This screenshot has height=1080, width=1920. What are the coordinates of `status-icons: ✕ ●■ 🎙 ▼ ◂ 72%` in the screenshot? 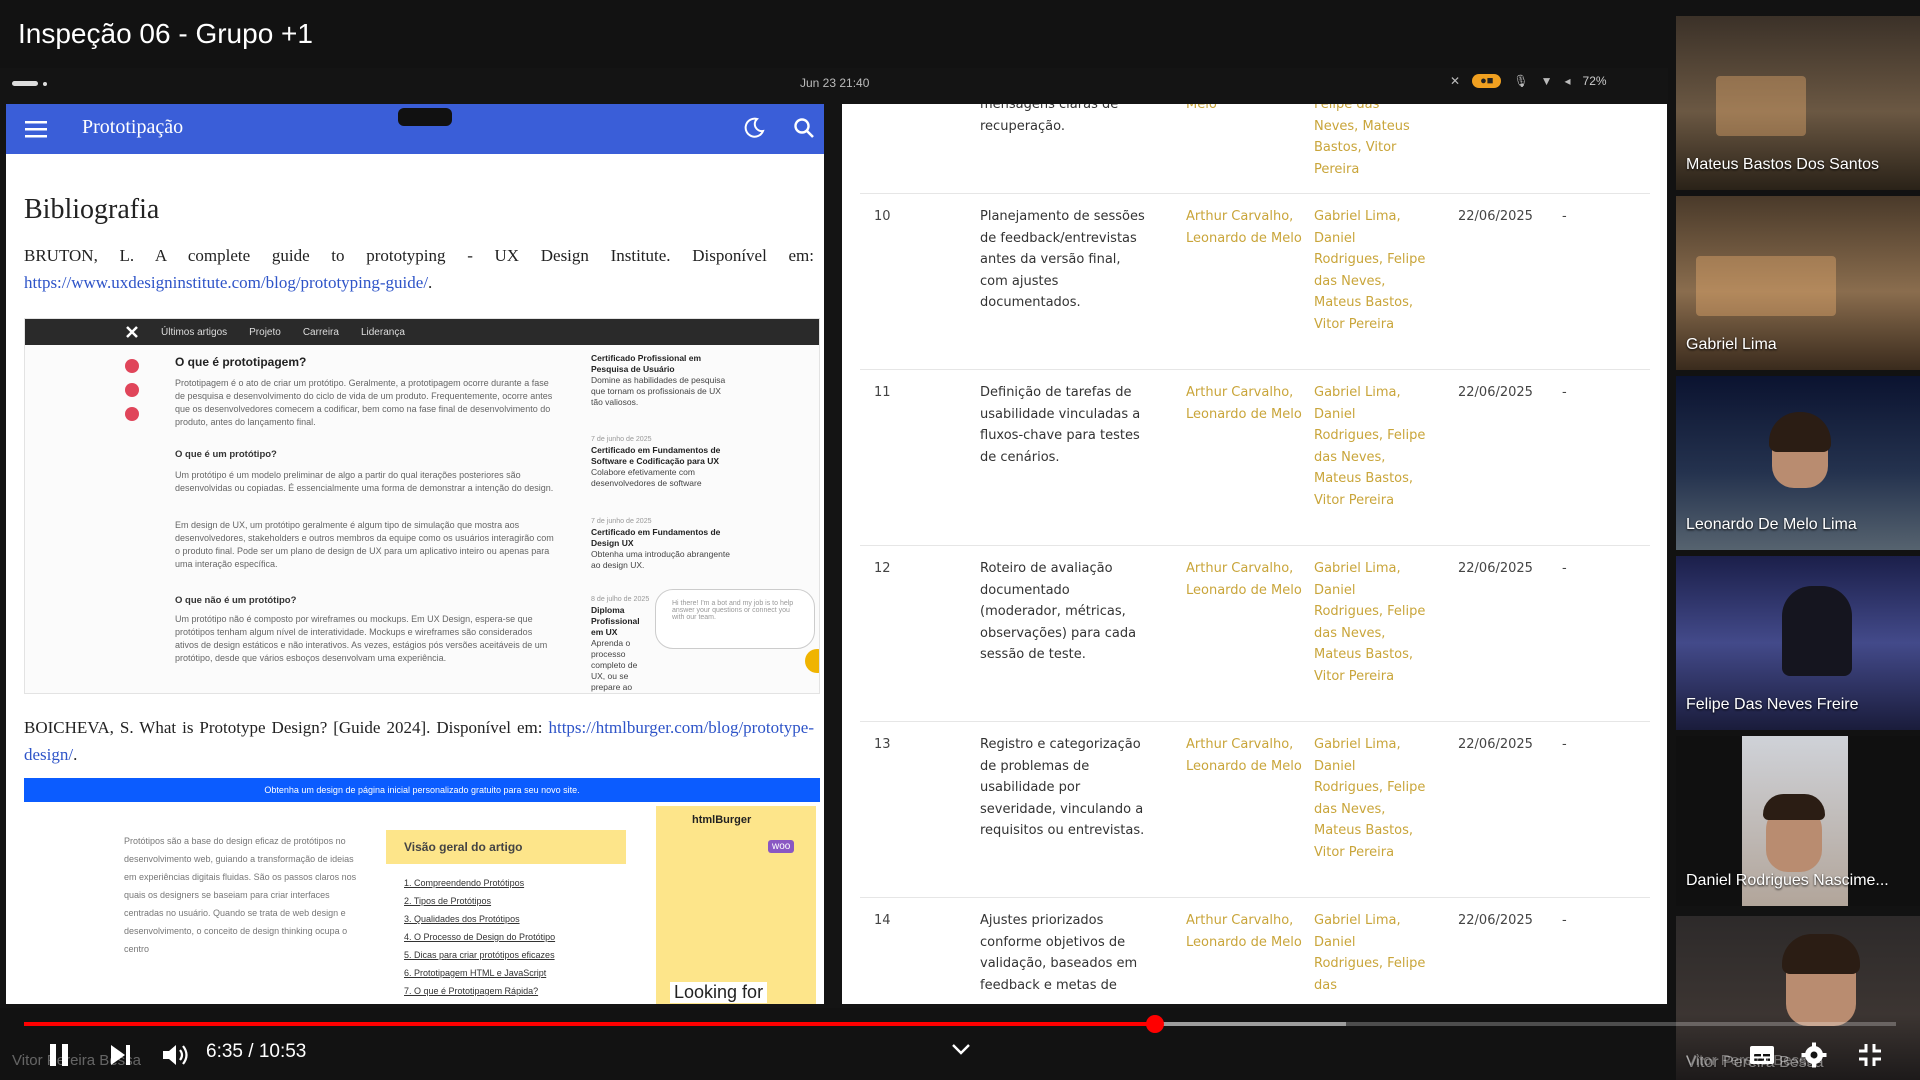 It's located at (1528, 81).